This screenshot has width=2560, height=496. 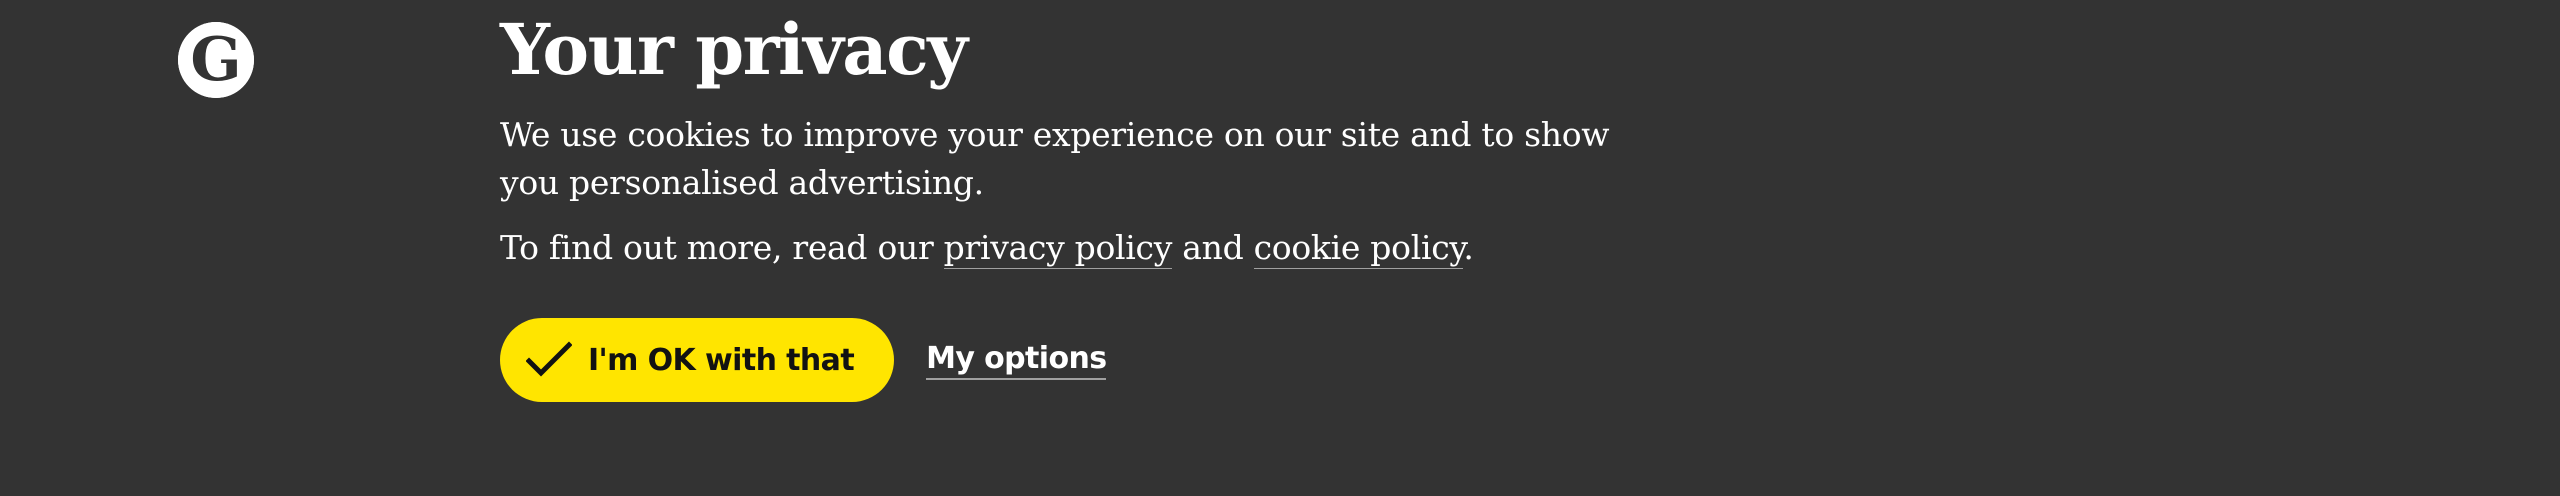 I want to click on policy-text-and: and, so click(x=1213, y=247).